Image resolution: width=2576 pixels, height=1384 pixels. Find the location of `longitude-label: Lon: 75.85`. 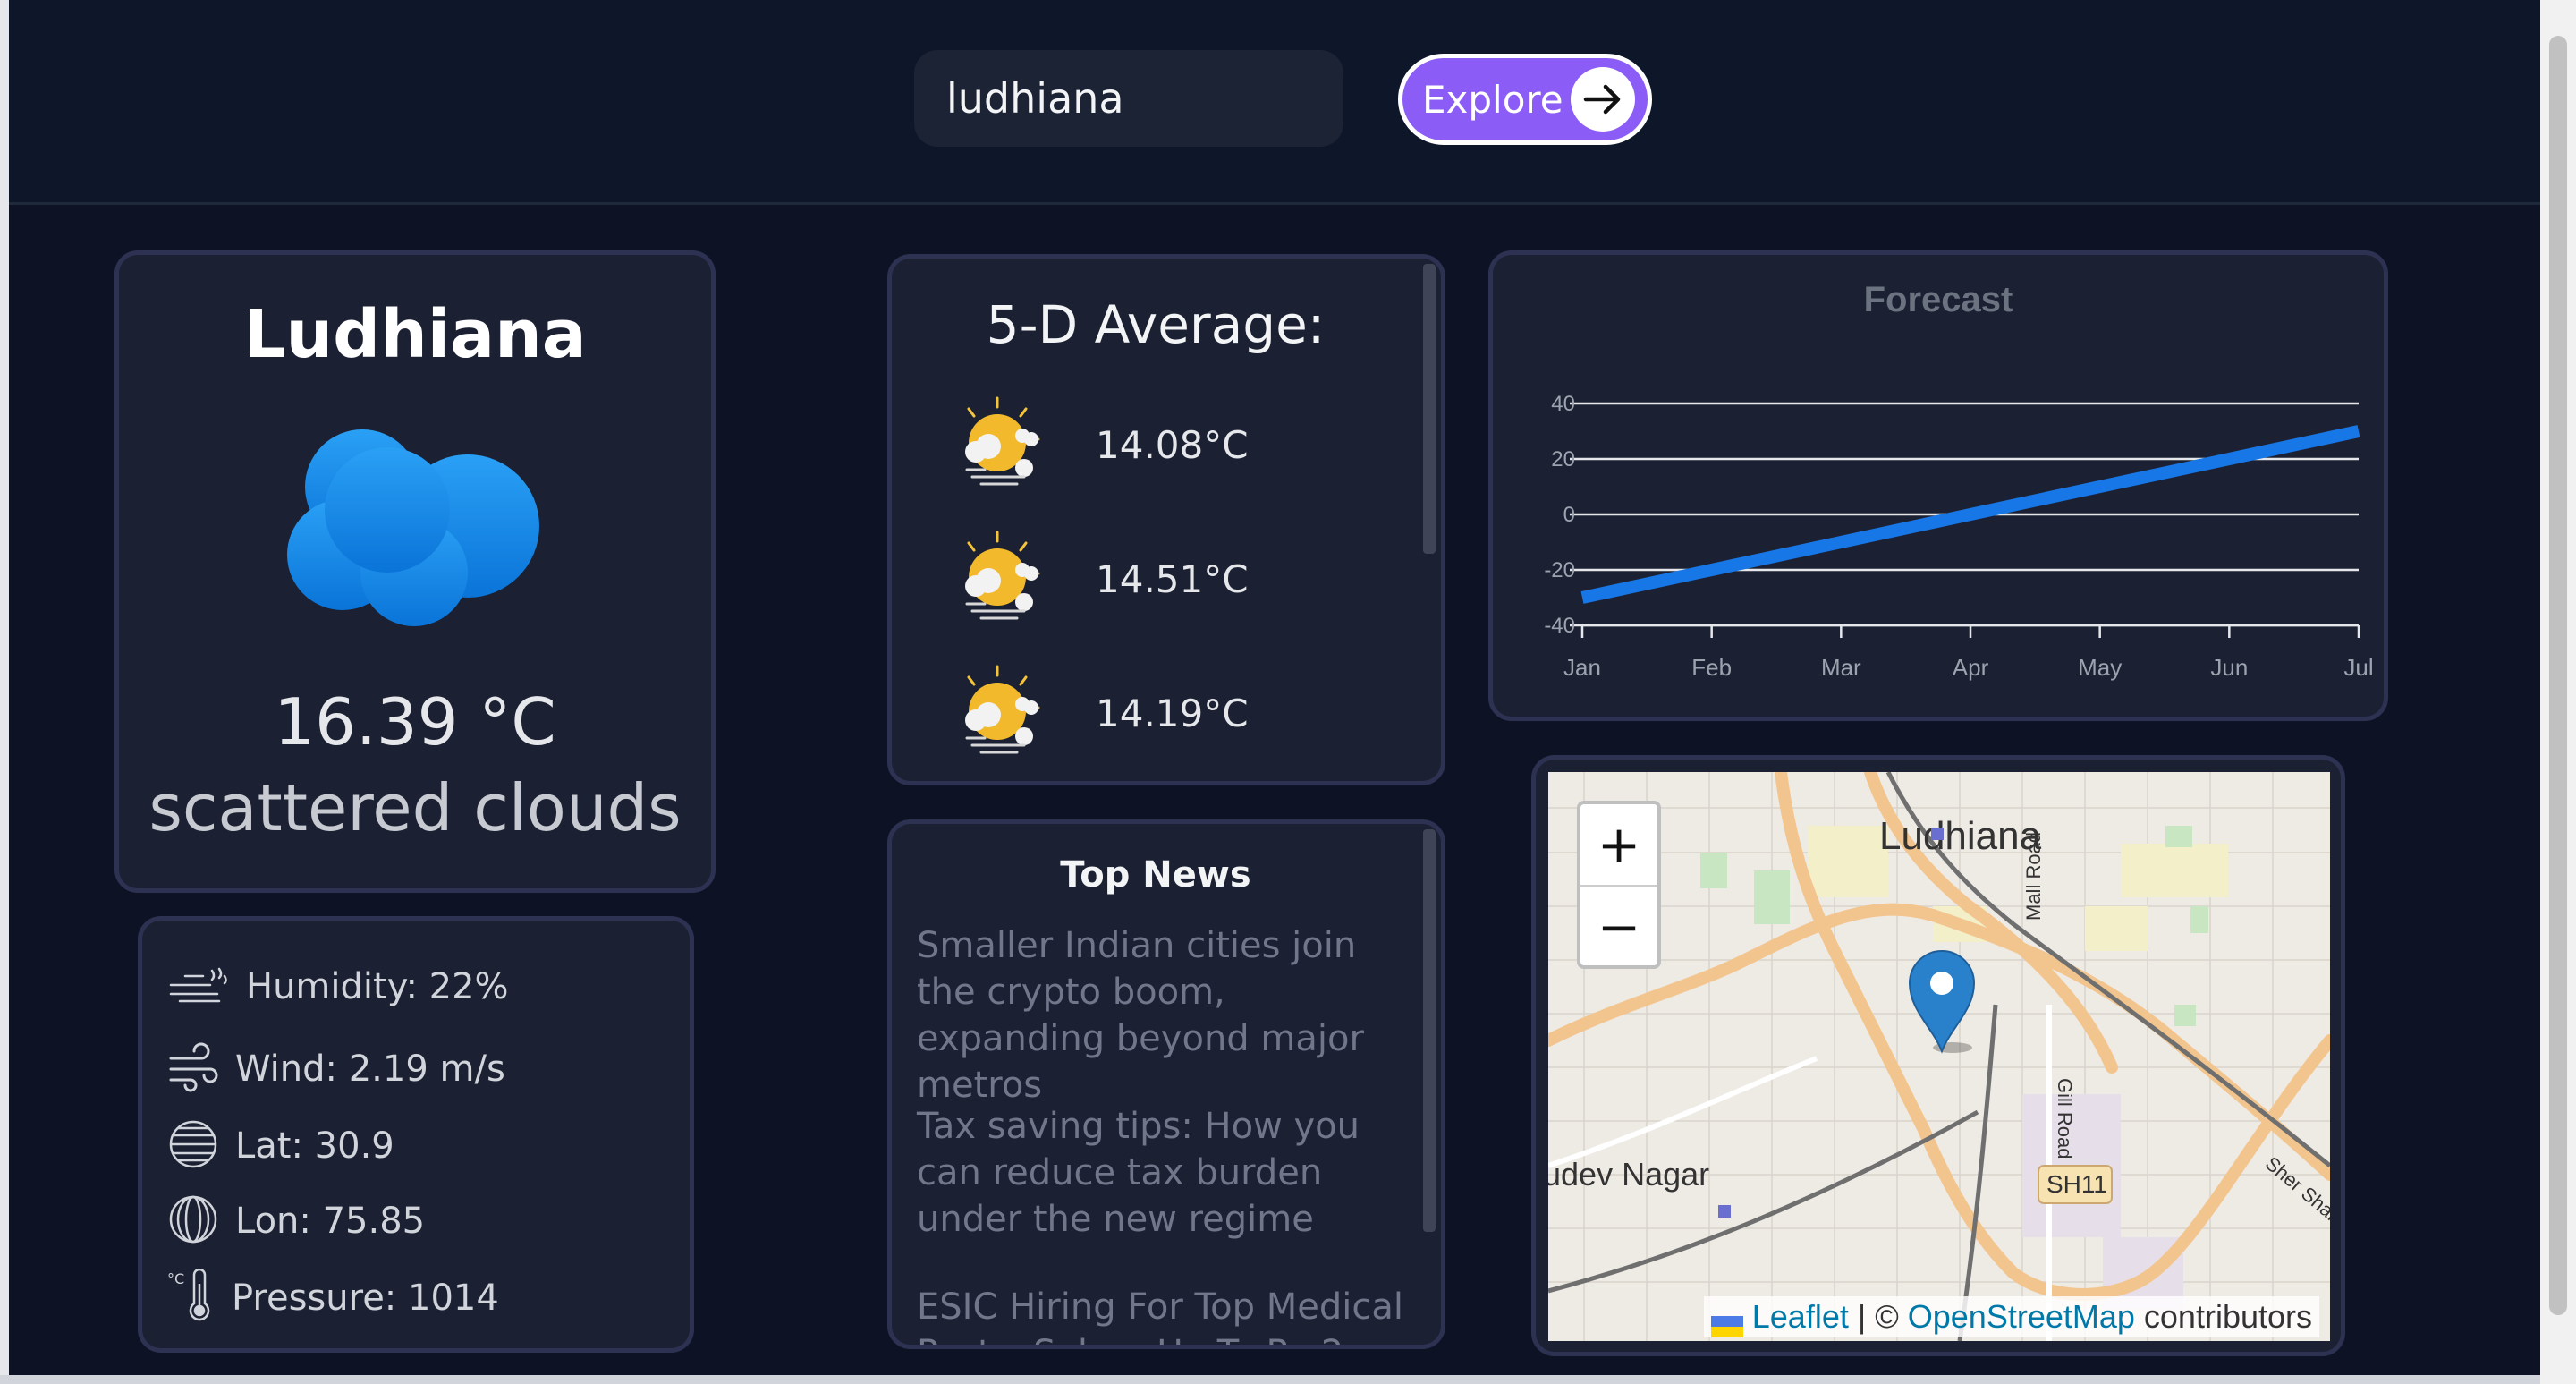

longitude-label: Lon: 75.85 is located at coordinates (330, 1221).